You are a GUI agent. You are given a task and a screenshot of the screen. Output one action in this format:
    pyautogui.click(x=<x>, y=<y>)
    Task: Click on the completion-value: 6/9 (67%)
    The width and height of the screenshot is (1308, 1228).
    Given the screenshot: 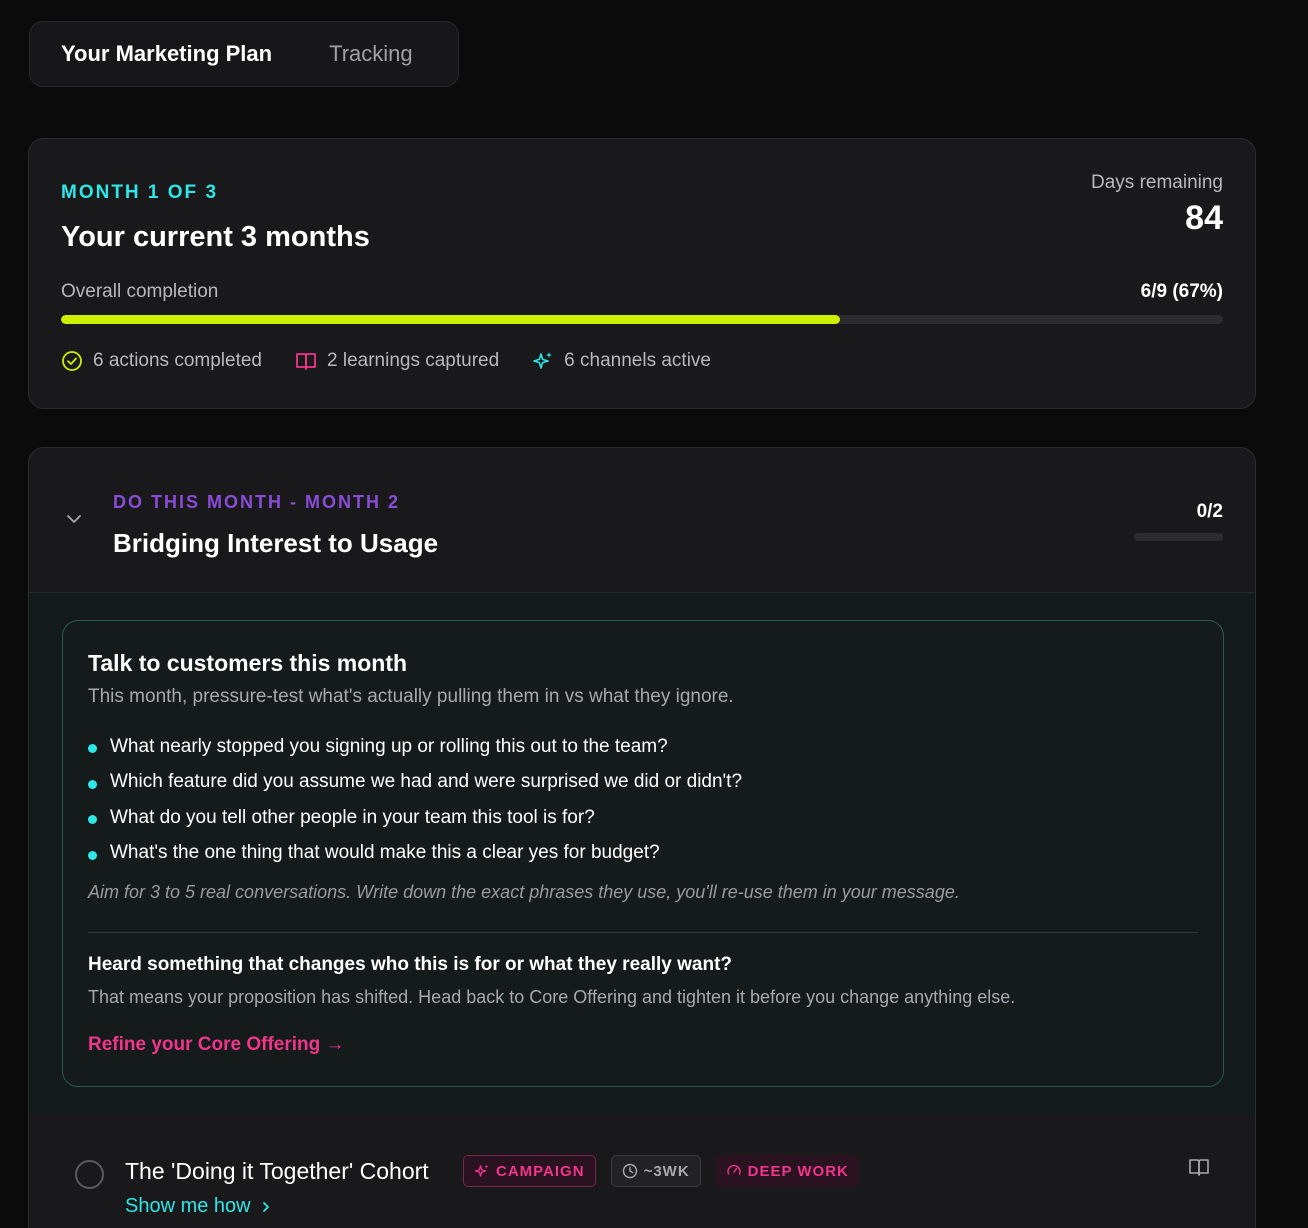 What is the action you would take?
    pyautogui.click(x=1181, y=291)
    